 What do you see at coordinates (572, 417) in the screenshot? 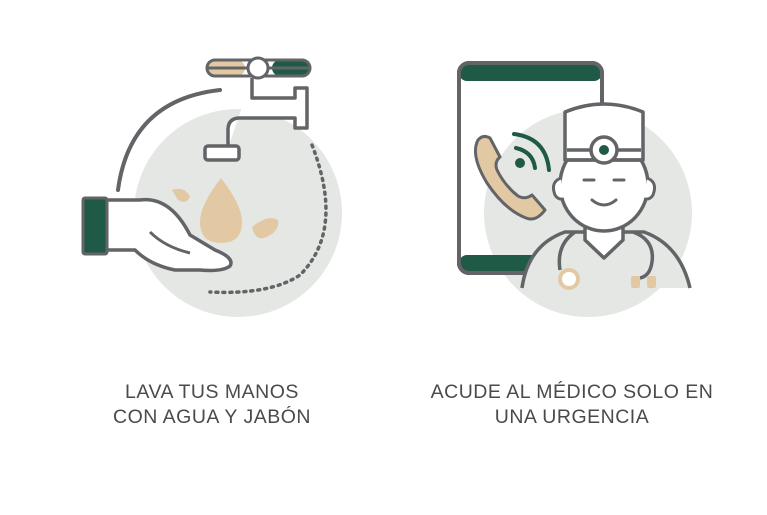
I see `tip-caption-line2: UNA URGENCIA` at bounding box center [572, 417].